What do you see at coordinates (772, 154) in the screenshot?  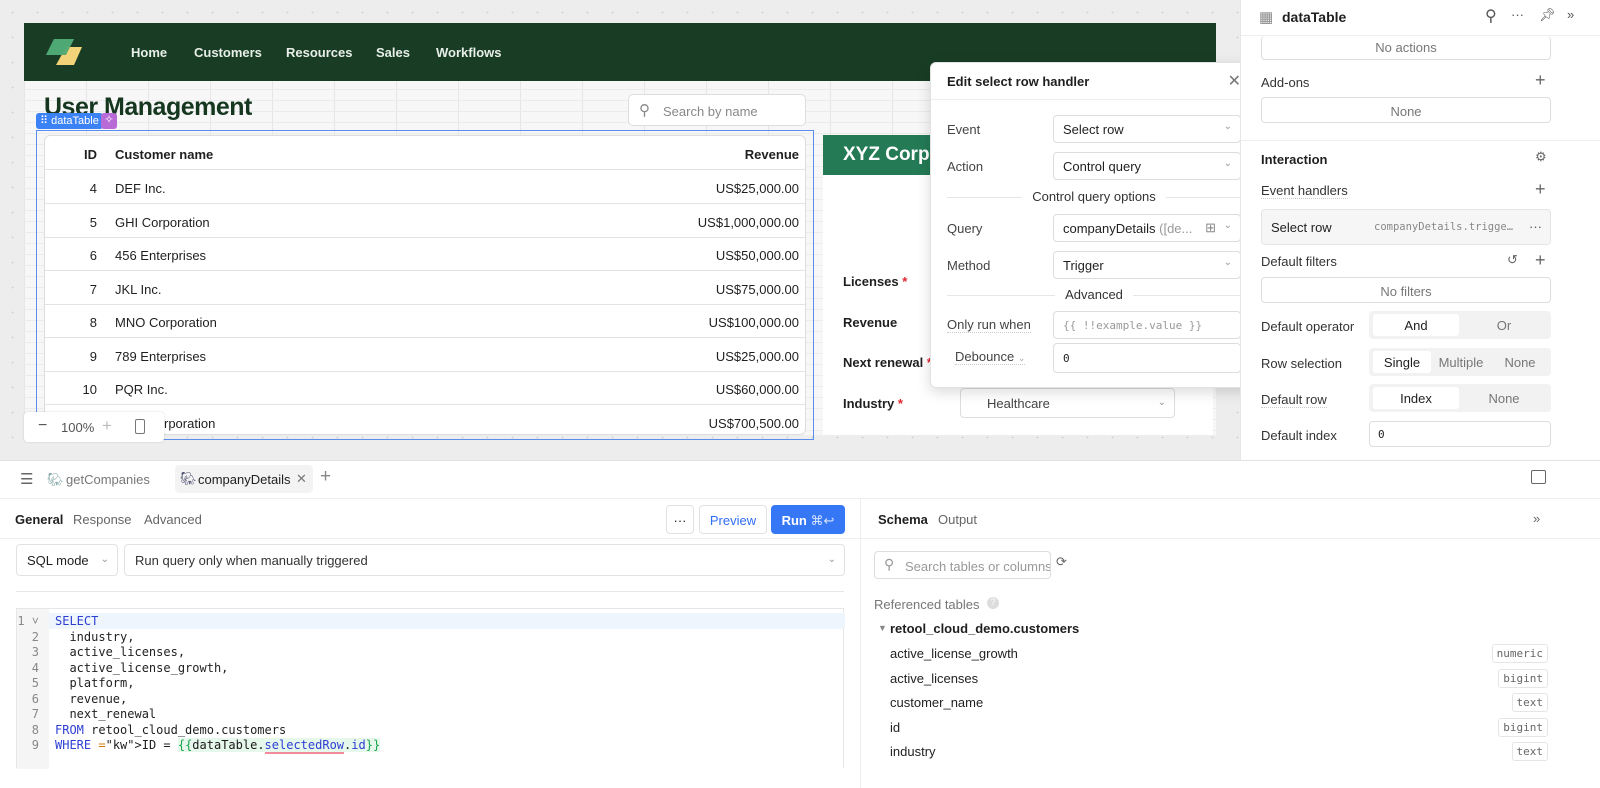 I see `col-revenue: Revenue` at bounding box center [772, 154].